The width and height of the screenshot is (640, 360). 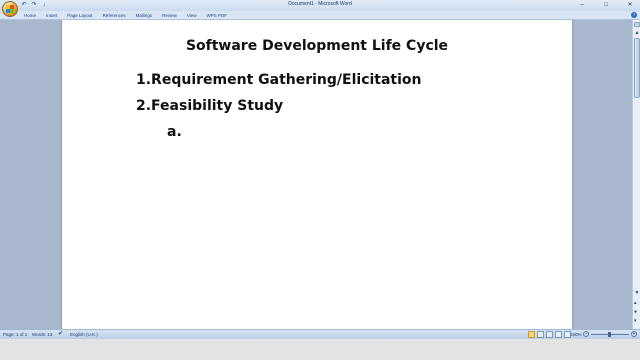 What do you see at coordinates (60, 334) in the screenshot?
I see `proofing-icon: ✔` at bounding box center [60, 334].